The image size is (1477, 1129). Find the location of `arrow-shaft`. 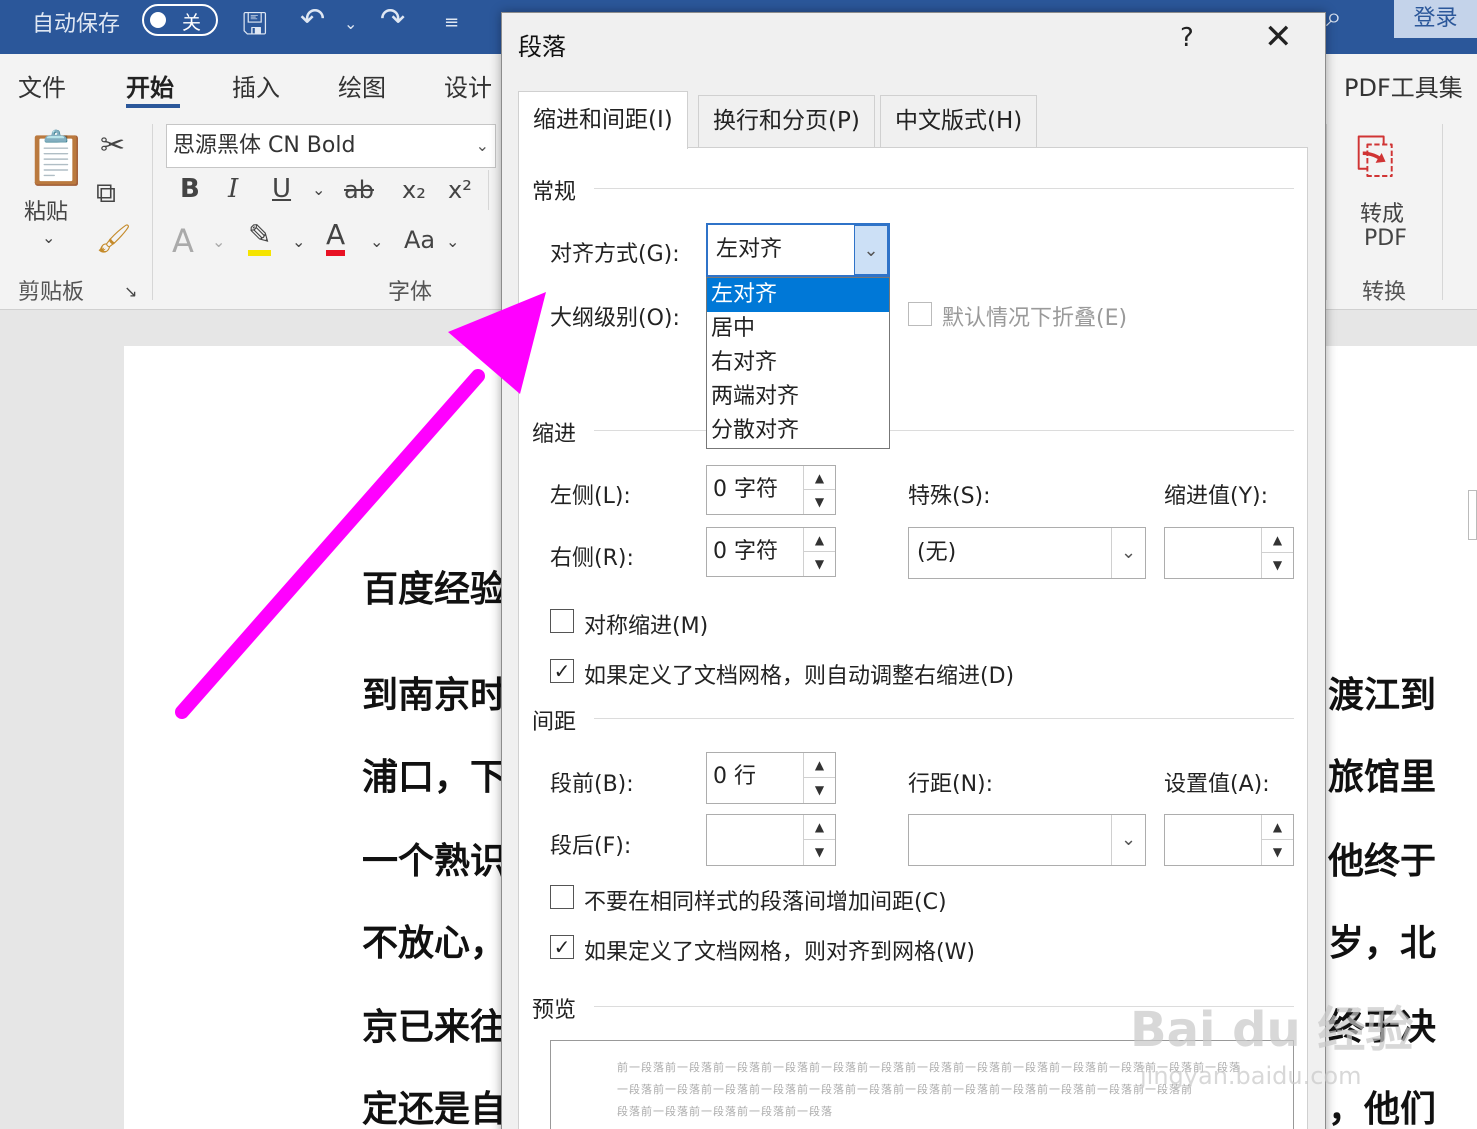

arrow-shaft is located at coordinates (330, 544).